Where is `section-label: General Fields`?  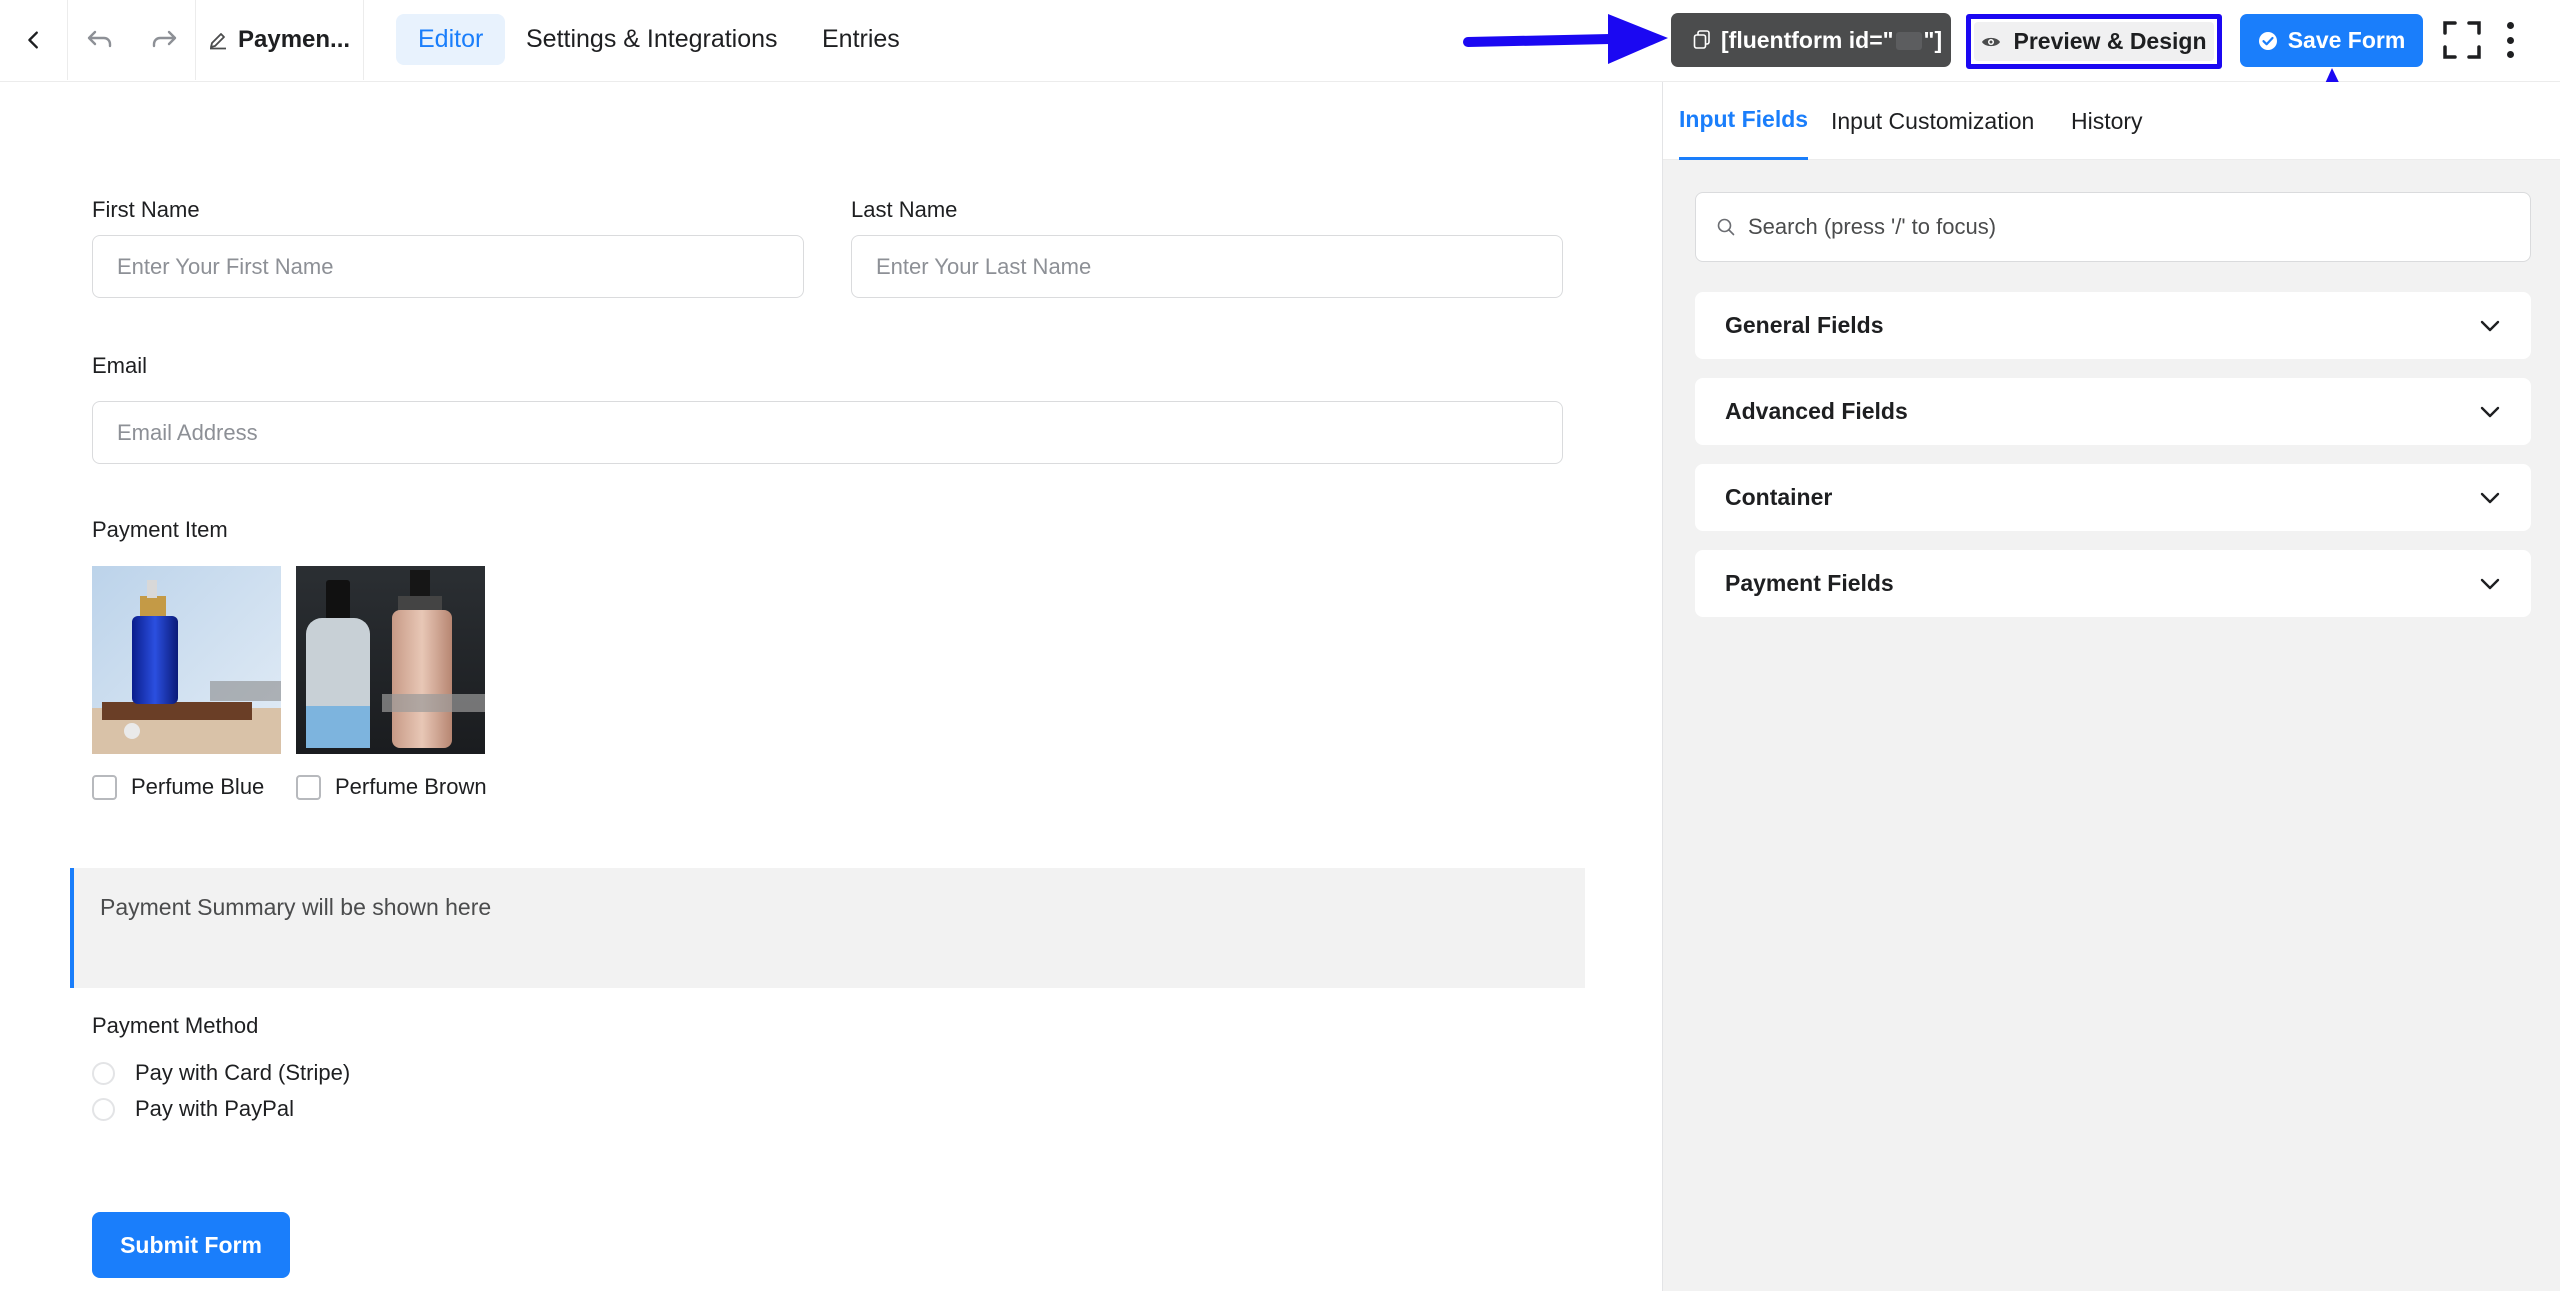
section-label: General Fields is located at coordinates (1804, 325).